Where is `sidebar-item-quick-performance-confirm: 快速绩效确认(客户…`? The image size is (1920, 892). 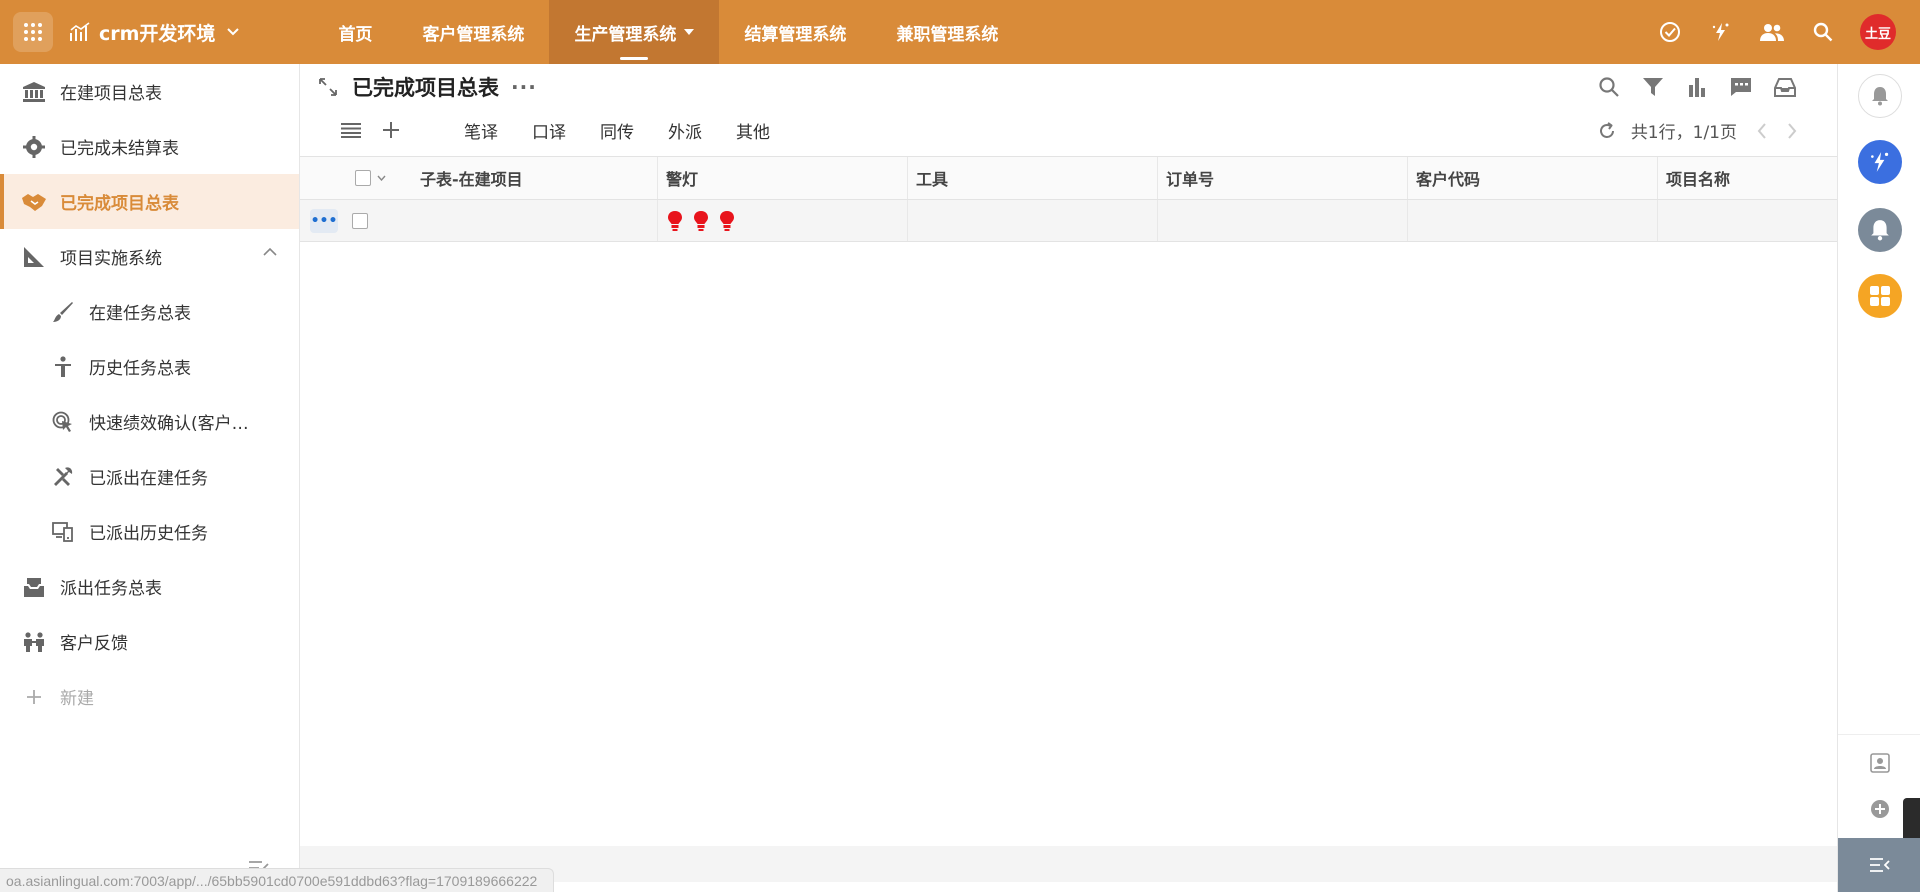 sidebar-item-quick-performance-confirm: 快速绩效确认(客户… is located at coordinates (149, 421).